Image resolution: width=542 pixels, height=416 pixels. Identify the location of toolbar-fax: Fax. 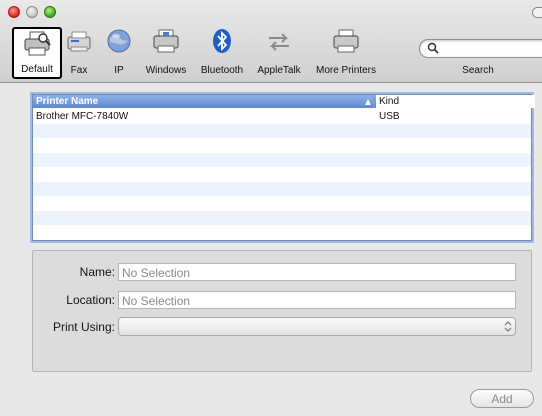
(79, 52).